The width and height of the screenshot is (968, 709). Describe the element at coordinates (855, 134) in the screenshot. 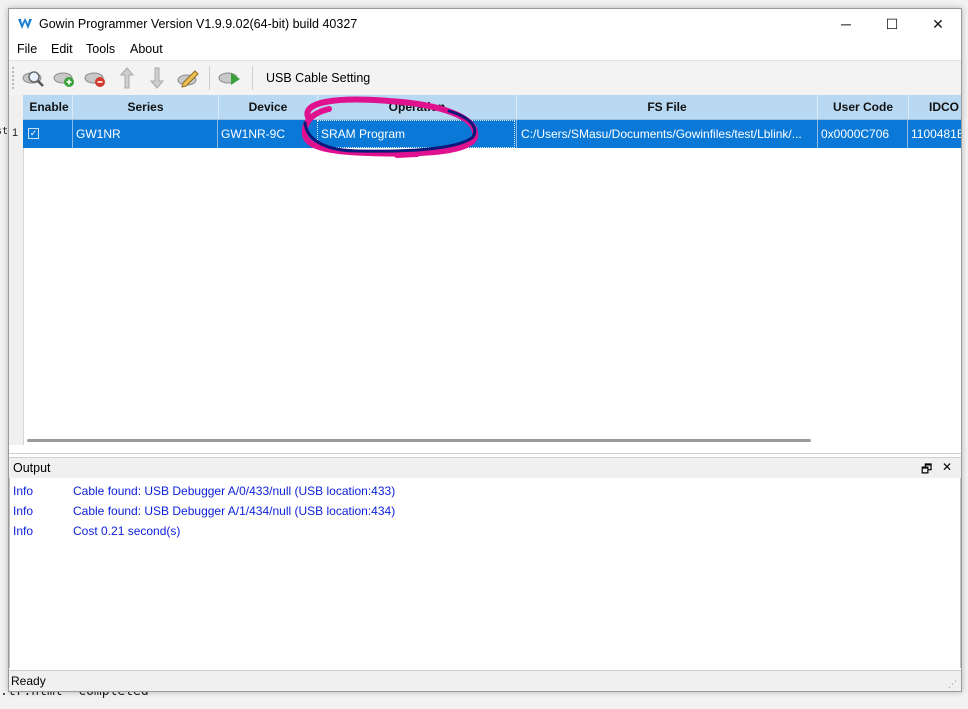

I see `cell-user-code: 0x0000C706` at that location.